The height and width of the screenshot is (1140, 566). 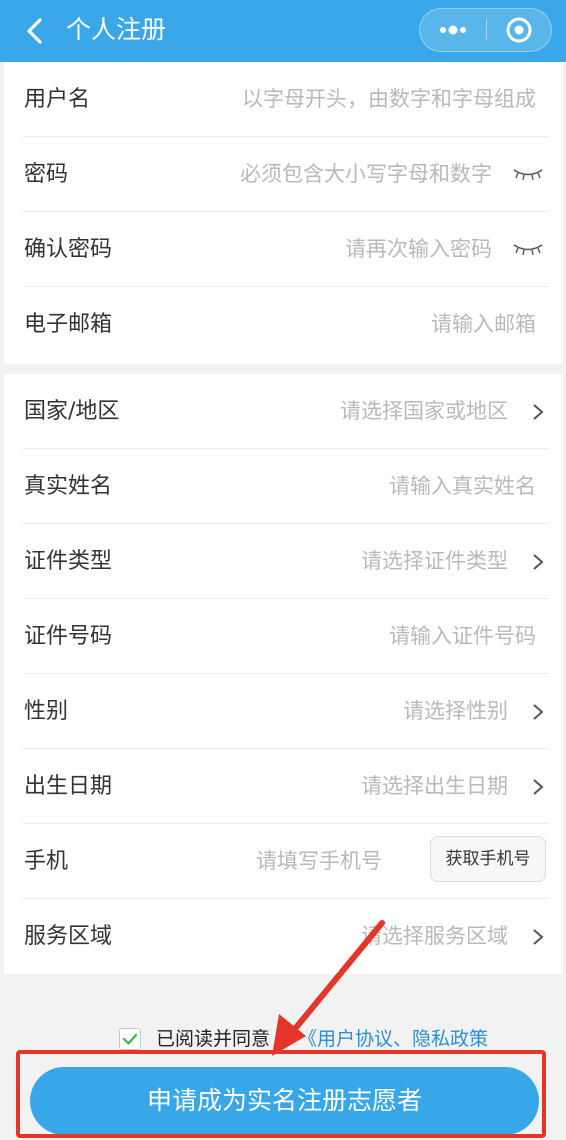 I want to click on country-label: 国家/地区, so click(x=72, y=411).